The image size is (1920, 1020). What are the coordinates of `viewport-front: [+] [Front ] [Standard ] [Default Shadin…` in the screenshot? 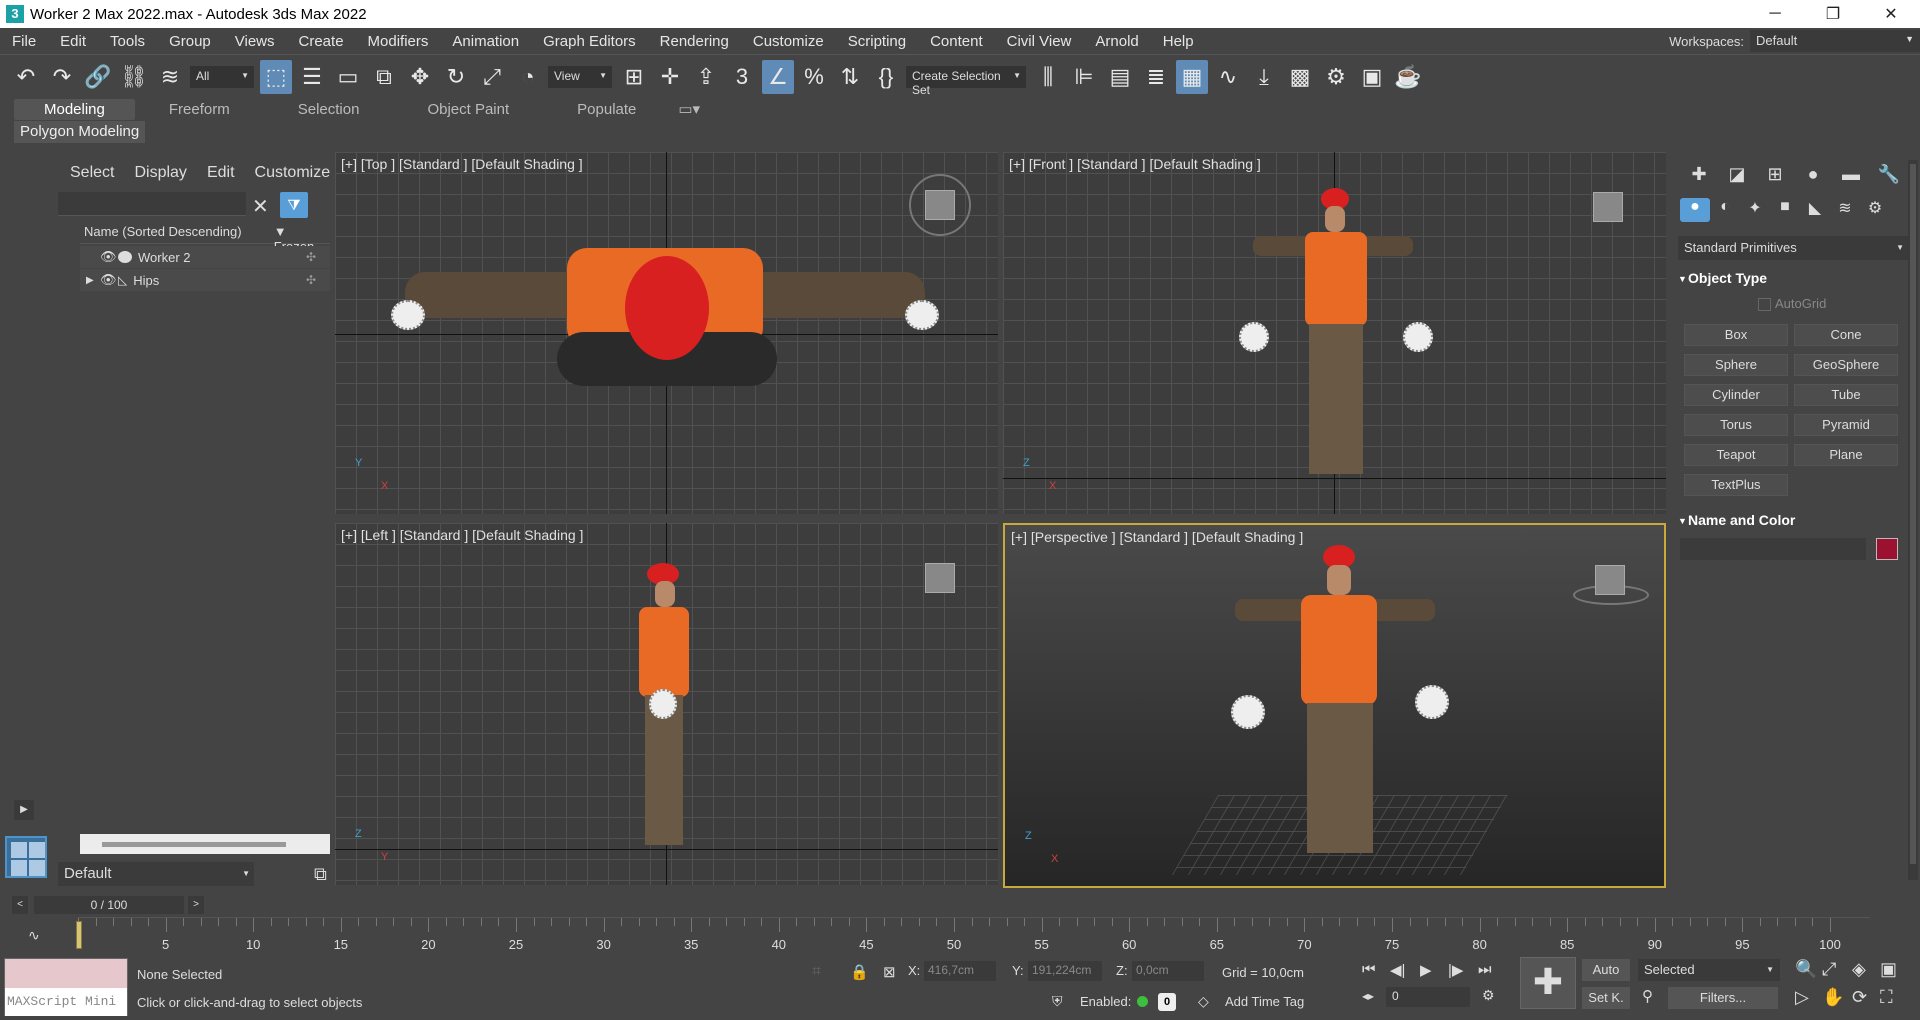 It's located at (1334, 333).